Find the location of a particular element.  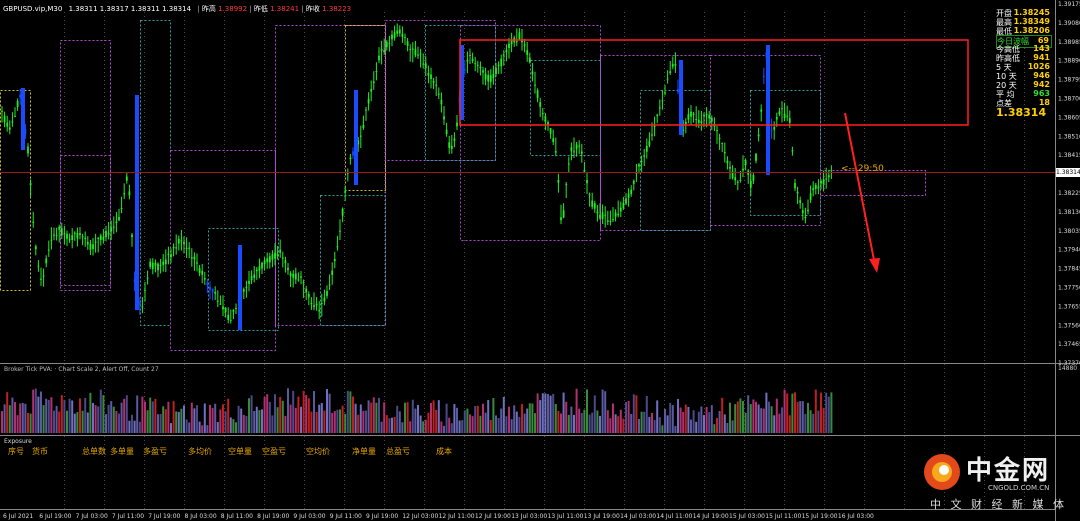

price-axis-label: 1.38985 is located at coordinates (1069, 42).